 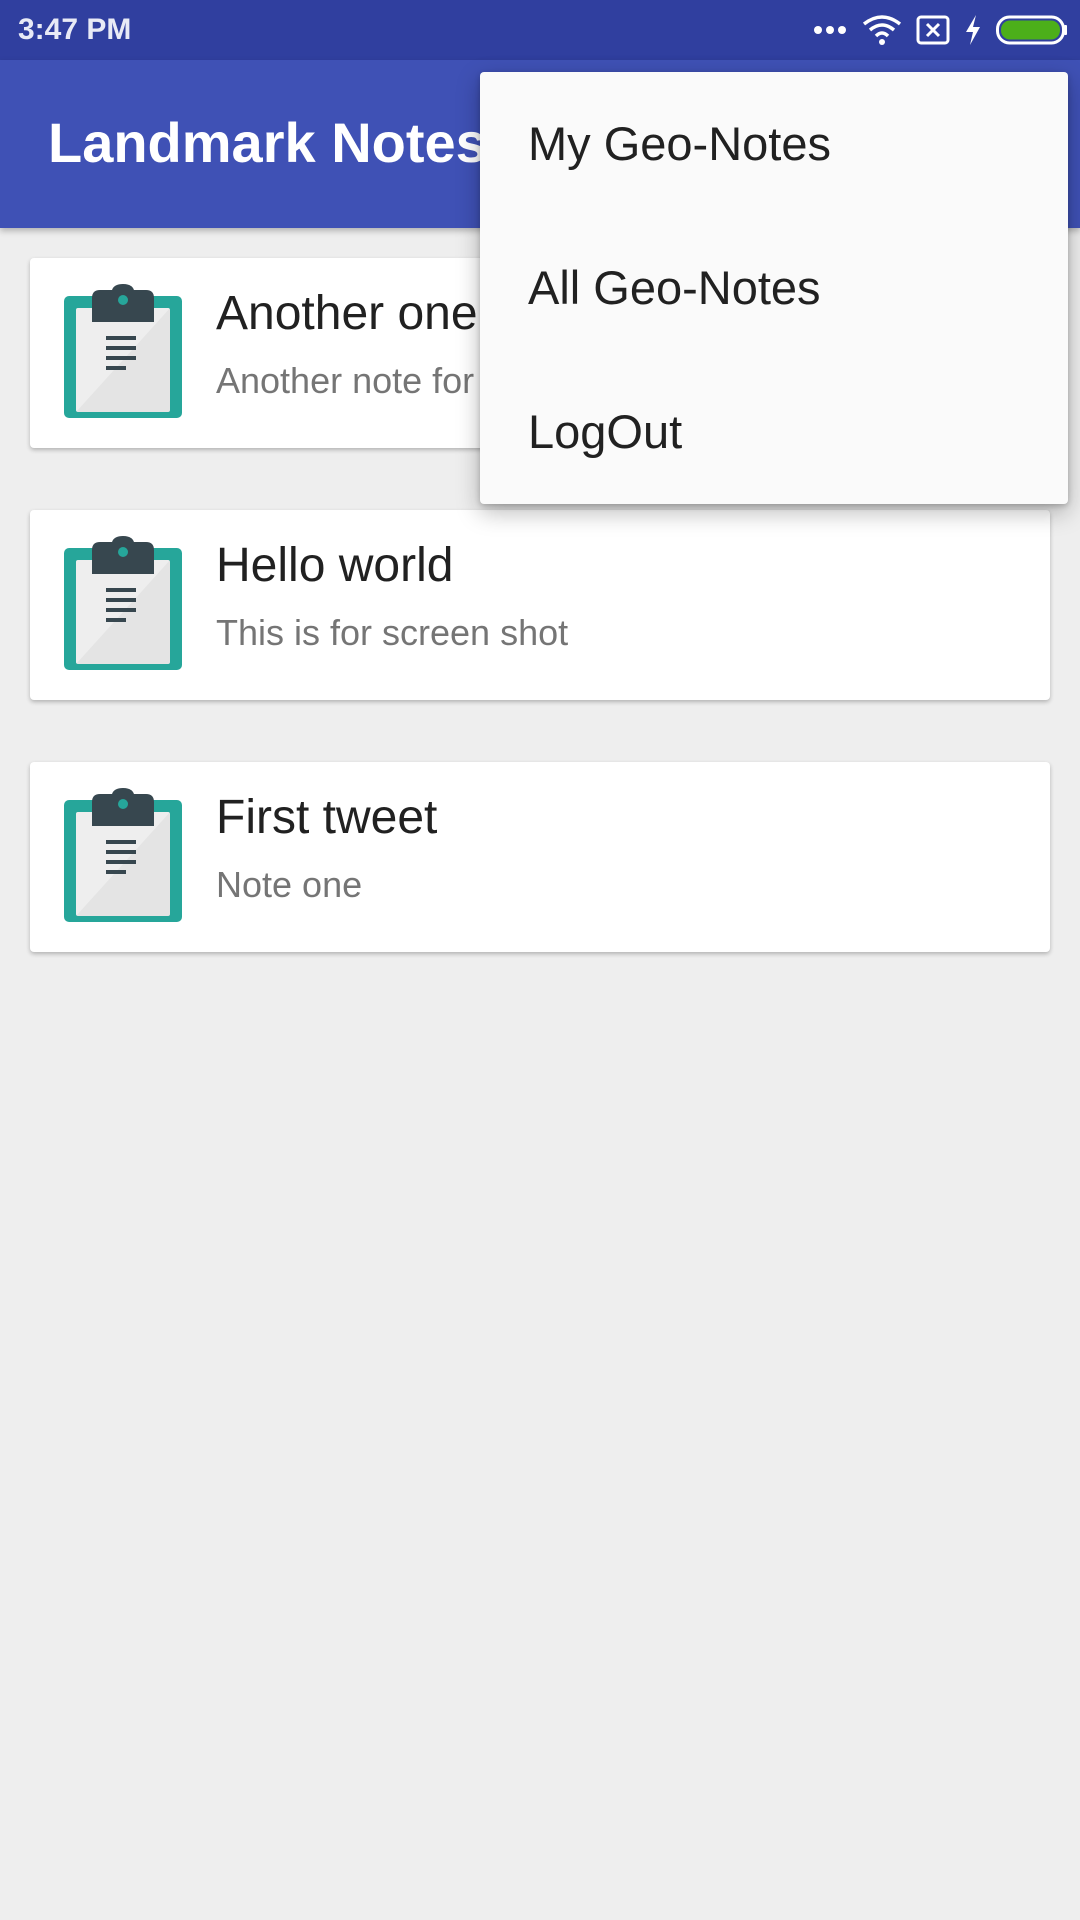 I want to click on status-time: 3:47 PM, so click(x=75, y=29).